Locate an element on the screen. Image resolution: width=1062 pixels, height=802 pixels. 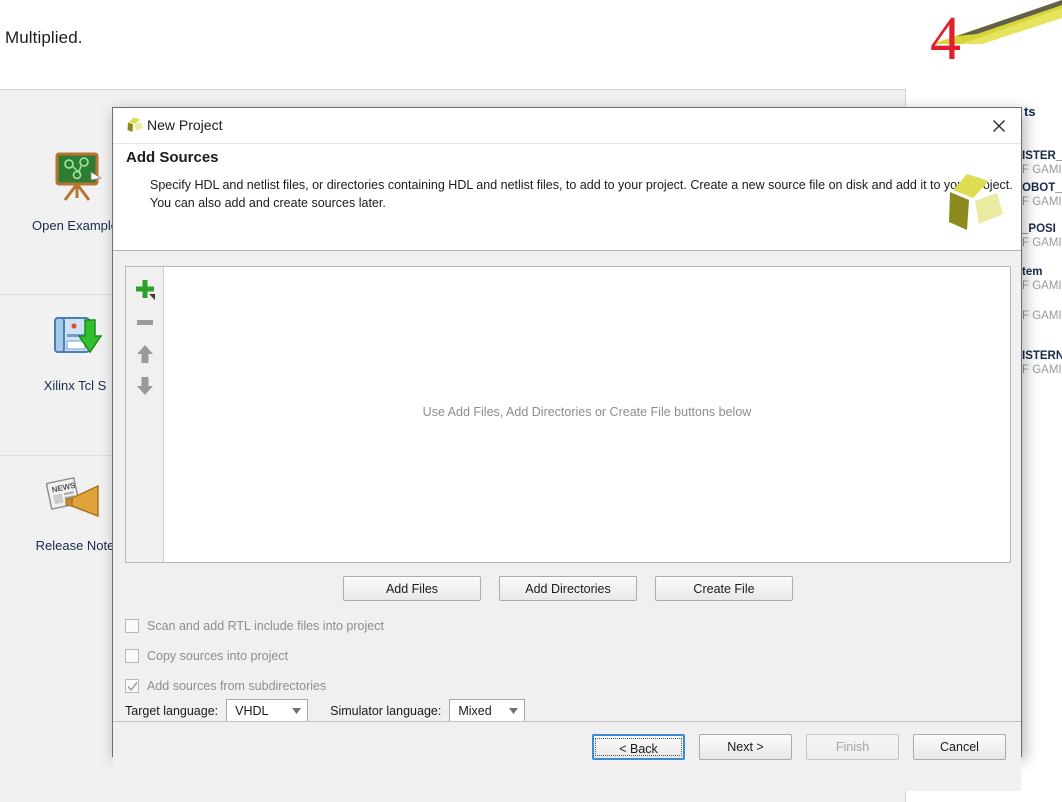
recent-project-item: ISTER_ F GAMI is located at coordinates (1042, 163).